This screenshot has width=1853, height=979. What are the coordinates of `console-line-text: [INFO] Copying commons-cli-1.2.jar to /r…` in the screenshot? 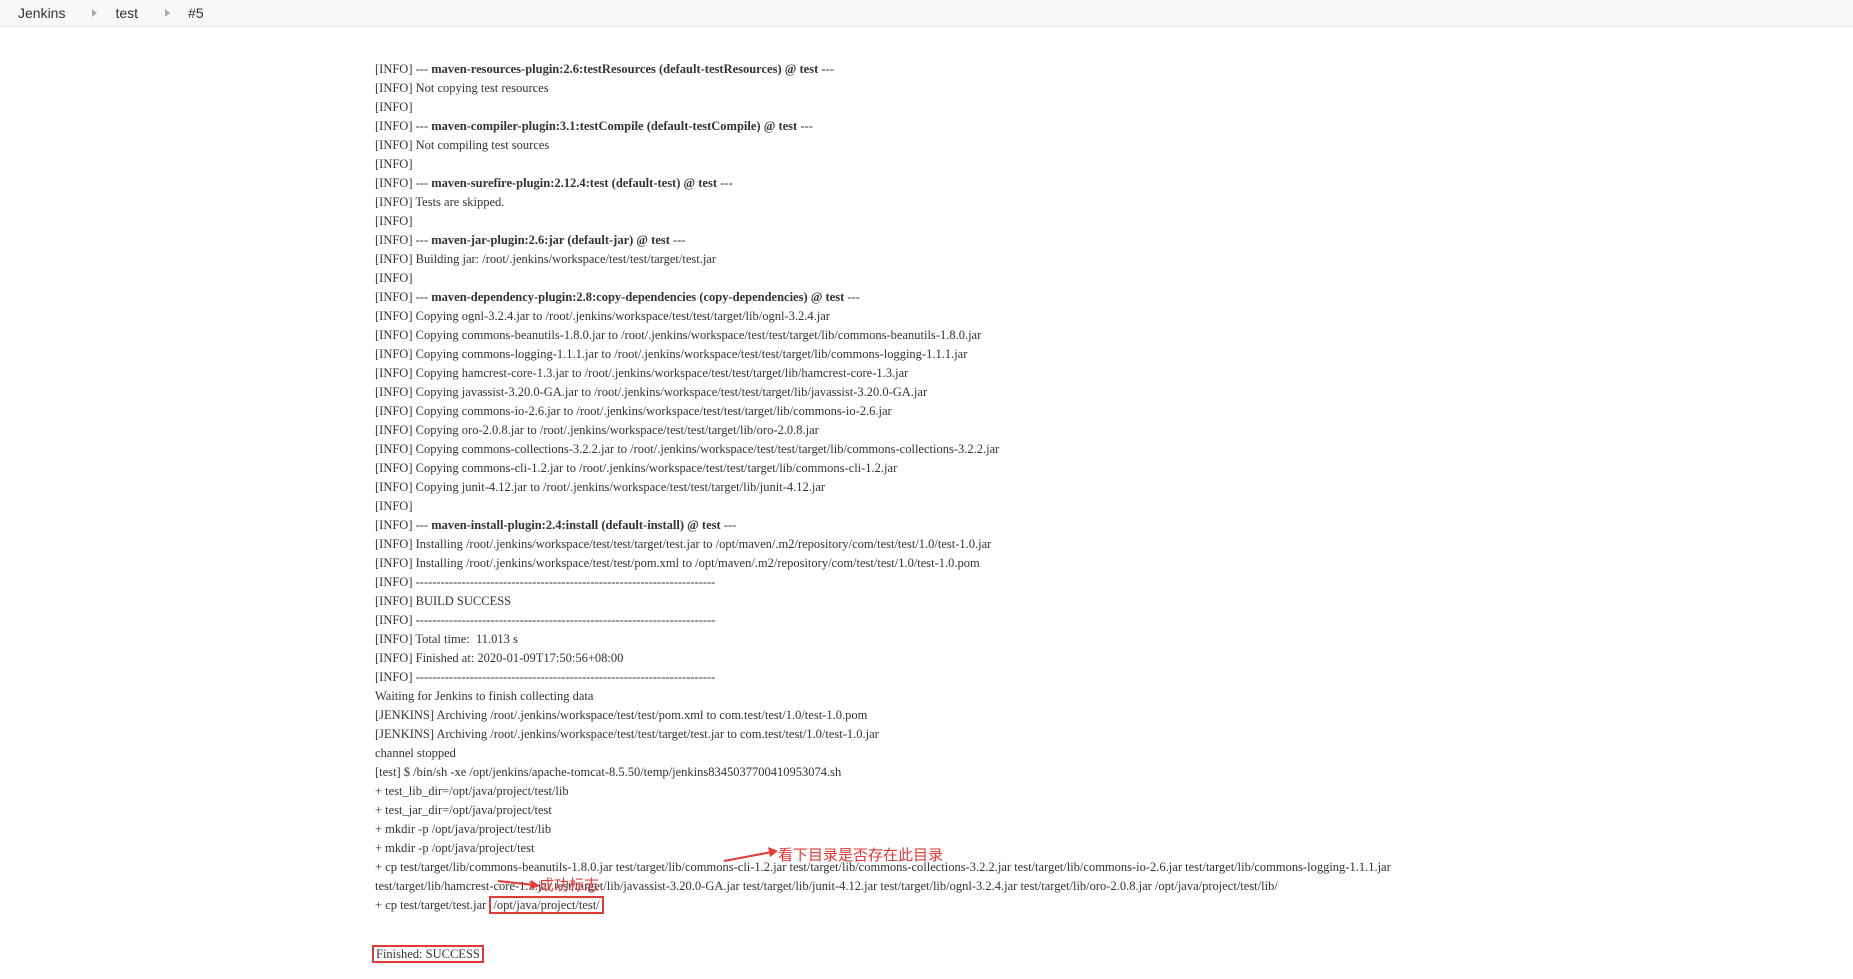 It's located at (636, 468).